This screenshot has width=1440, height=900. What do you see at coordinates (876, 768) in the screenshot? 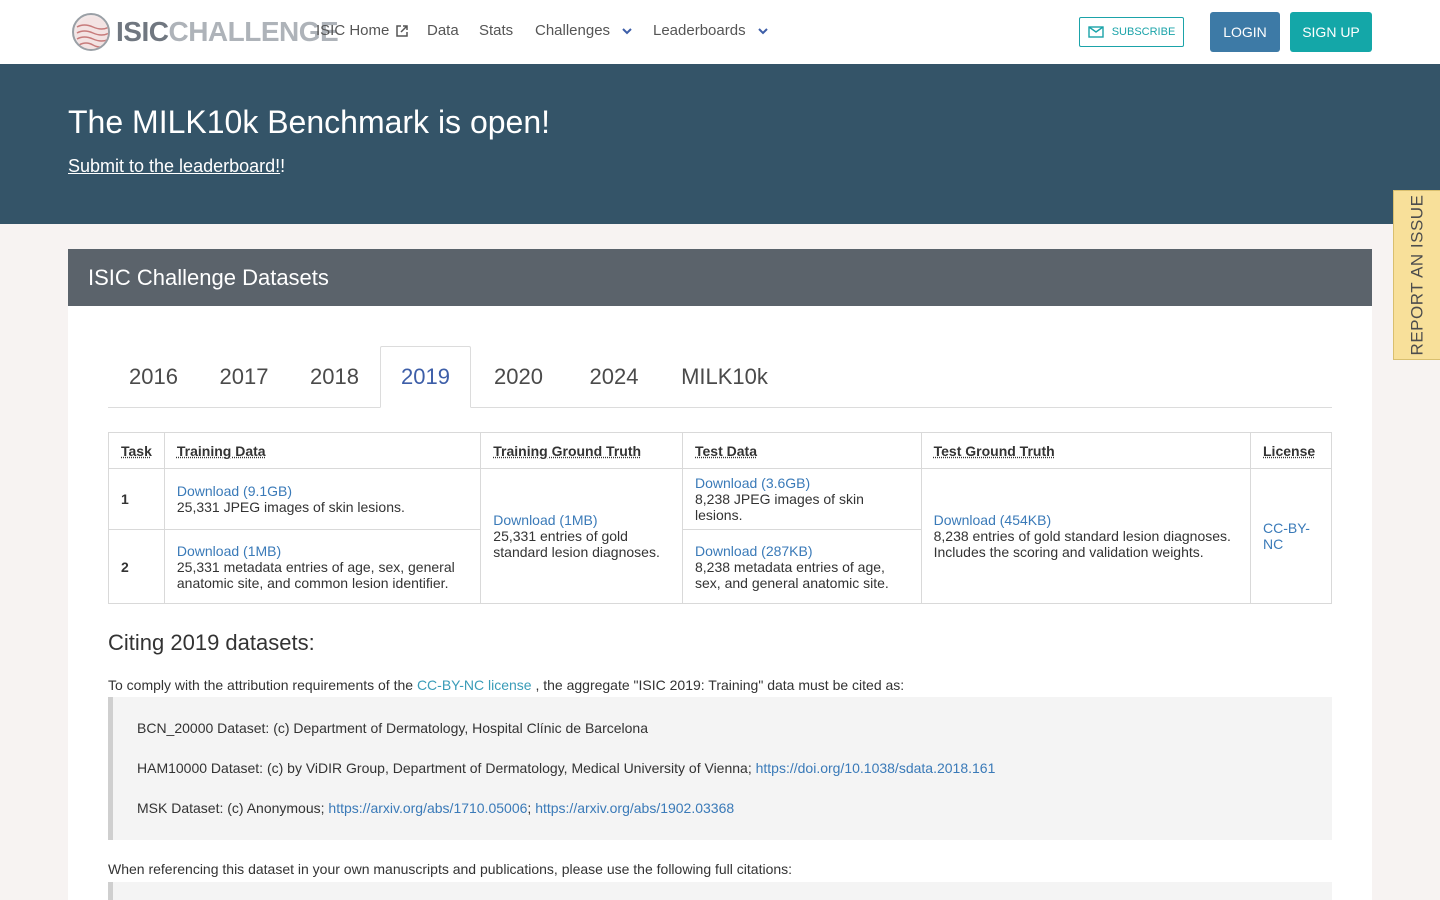
I see `ham-doi-link: https://doi.org/10.1038/sdata.2018.161` at bounding box center [876, 768].